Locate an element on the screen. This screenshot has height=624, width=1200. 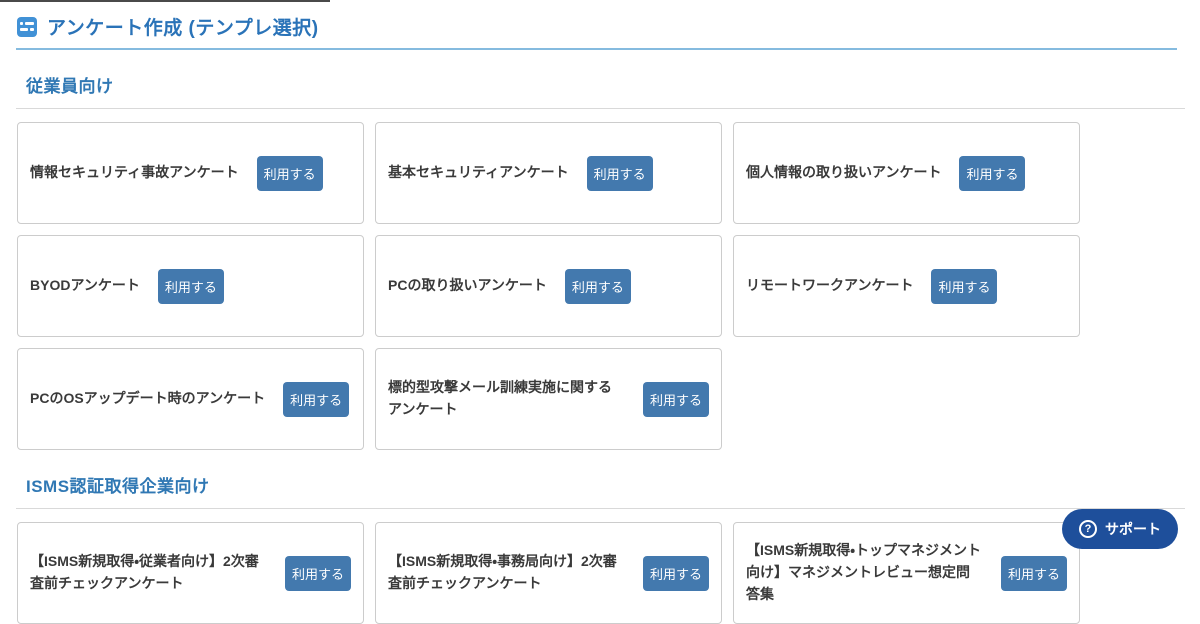
template-card: 個人情報の取り扱いアンケート 利用する is located at coordinates (906, 173).